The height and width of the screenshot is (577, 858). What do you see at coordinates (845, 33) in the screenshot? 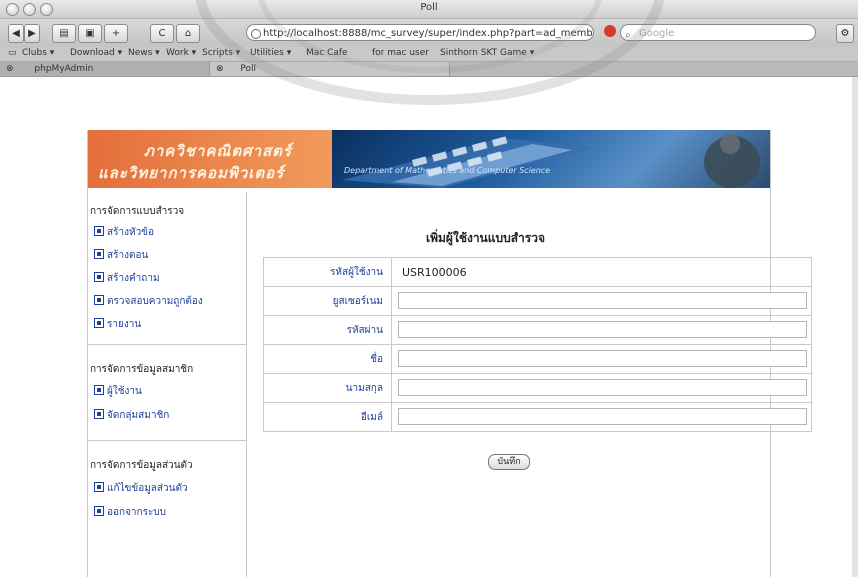
I see `menu-button: ⚙` at bounding box center [845, 33].